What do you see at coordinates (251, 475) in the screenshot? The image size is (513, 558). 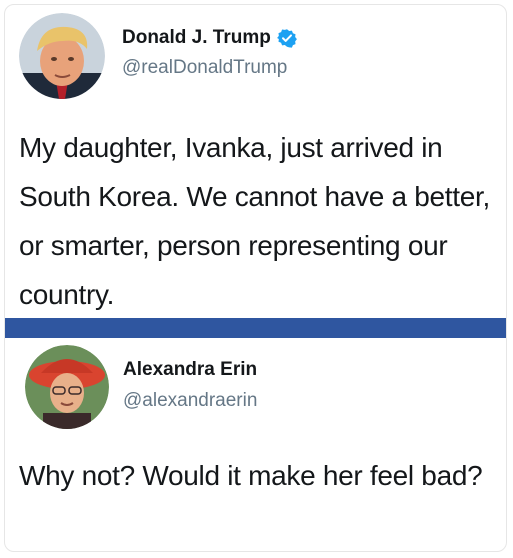 I see `tweet-text: Why not? Would it make her feel bad?` at bounding box center [251, 475].